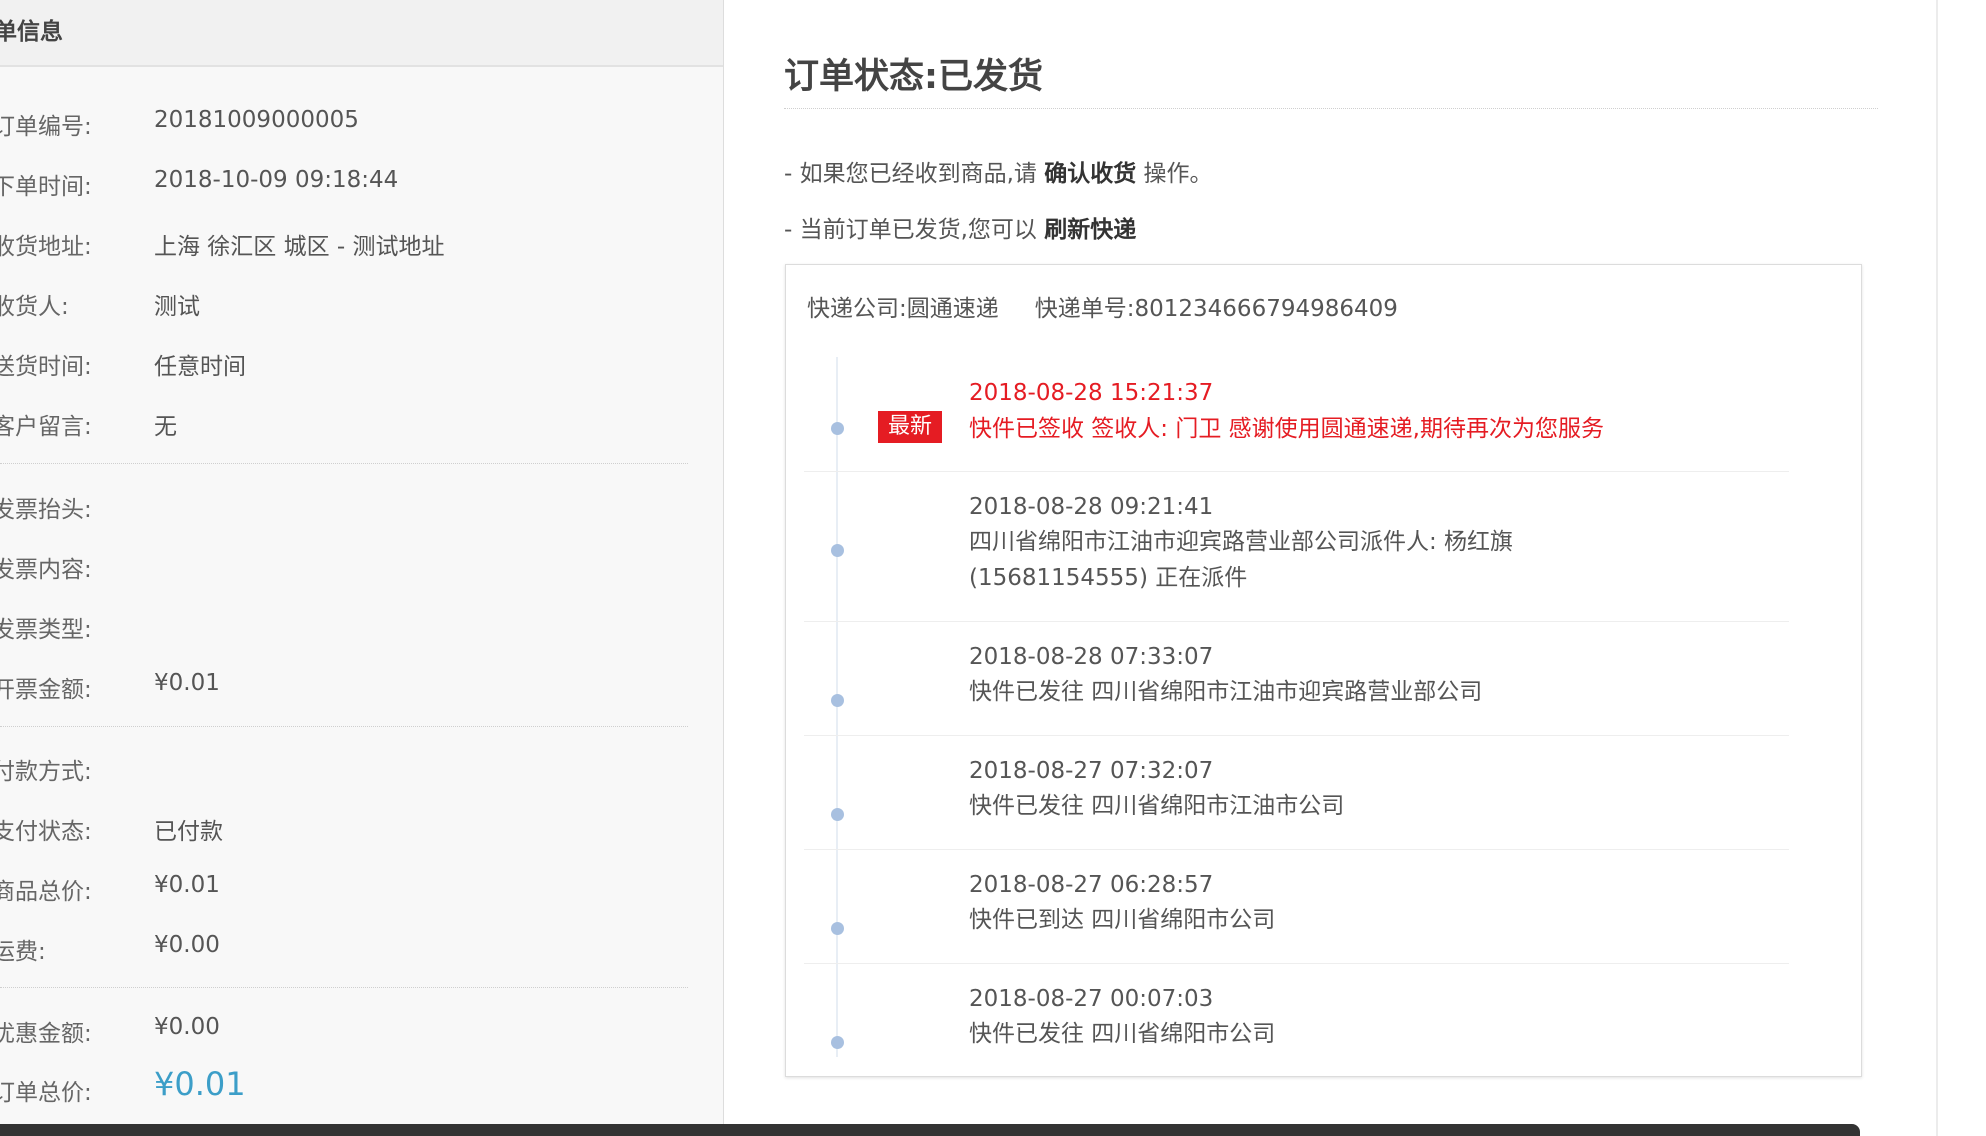  What do you see at coordinates (350, 950) in the screenshot?
I see `freight-row: 运费: ¥0.00` at bounding box center [350, 950].